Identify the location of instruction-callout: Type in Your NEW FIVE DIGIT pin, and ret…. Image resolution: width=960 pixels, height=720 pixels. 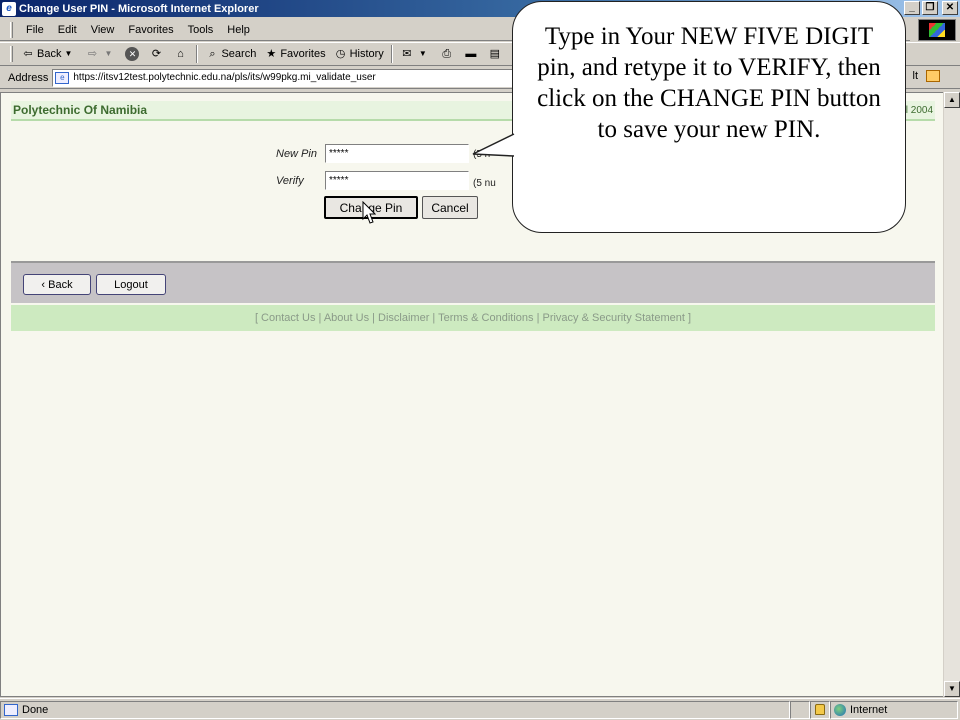
(709, 117).